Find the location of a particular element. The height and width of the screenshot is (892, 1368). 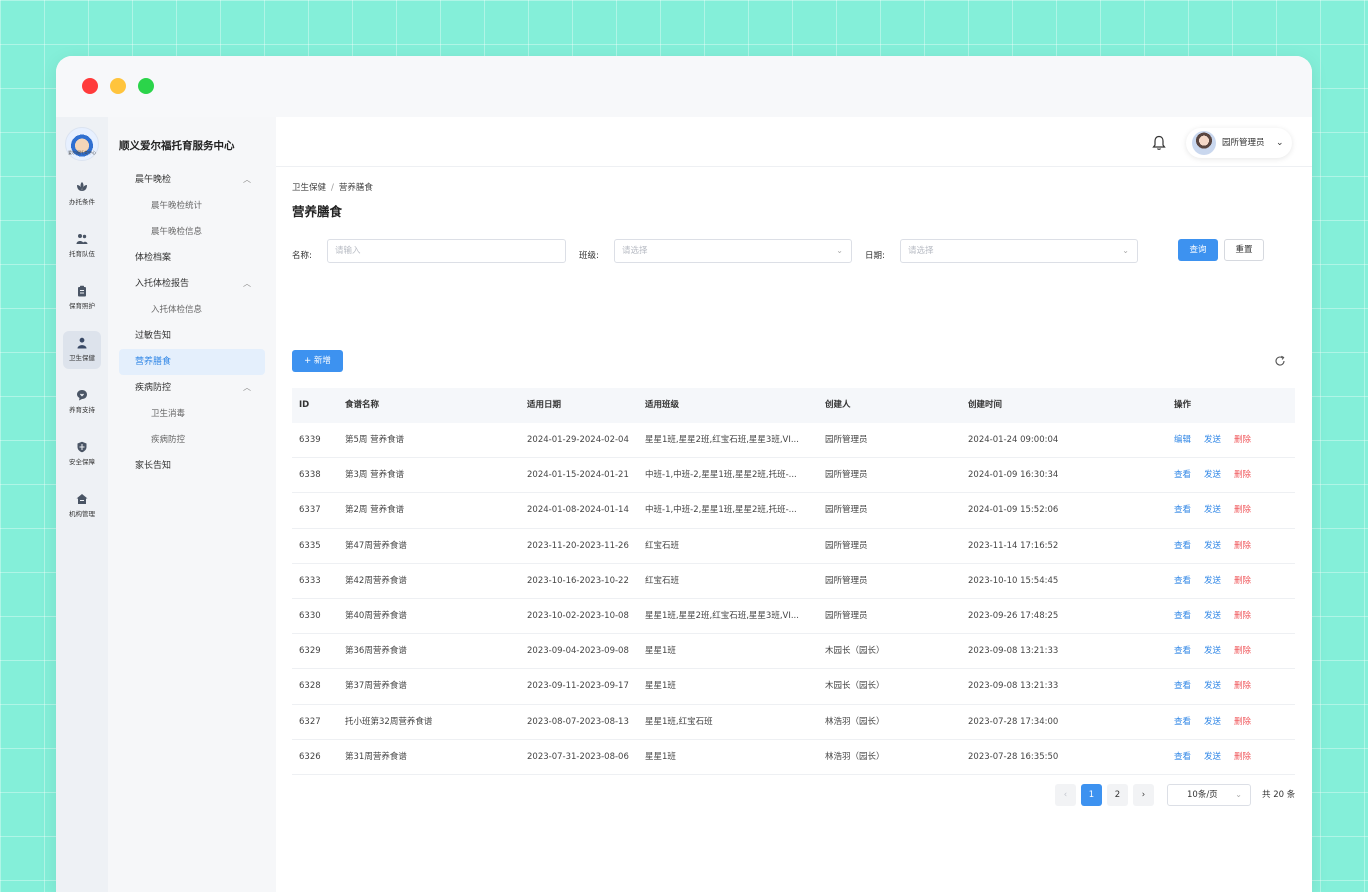

cell-id: 6339 is located at coordinates (310, 440).